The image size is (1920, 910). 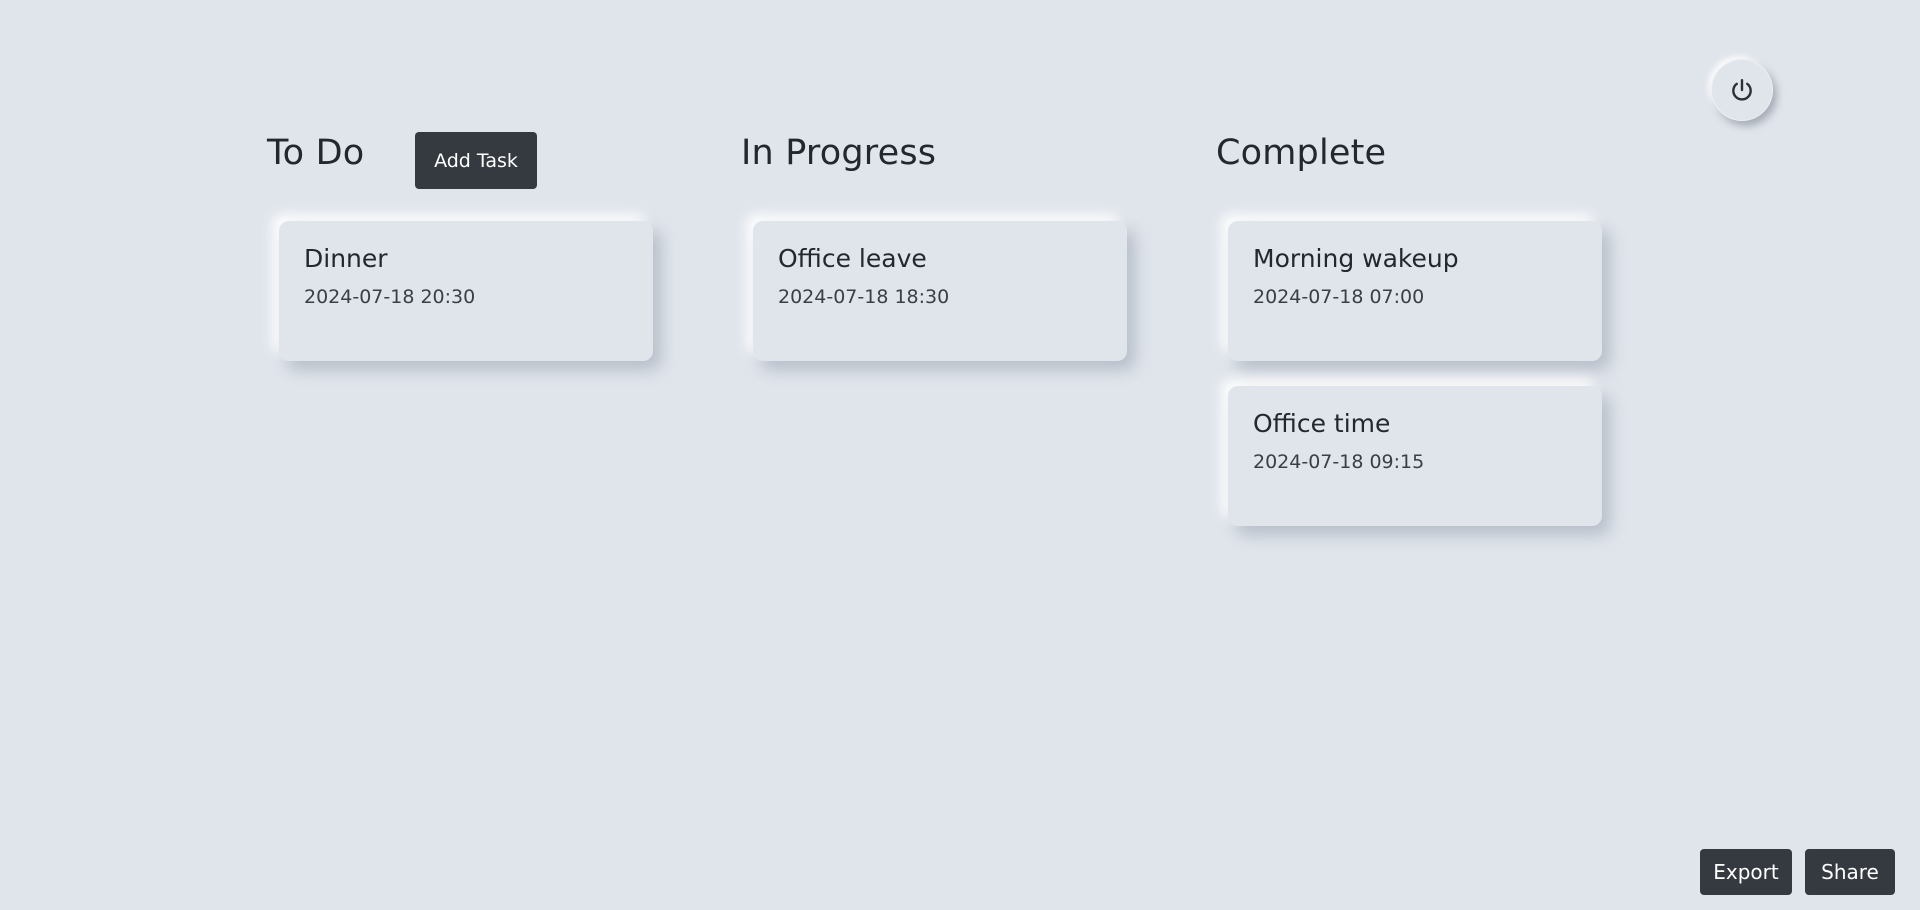 What do you see at coordinates (864, 297) in the screenshot?
I see `task-time: 2024-07-18 18:30` at bounding box center [864, 297].